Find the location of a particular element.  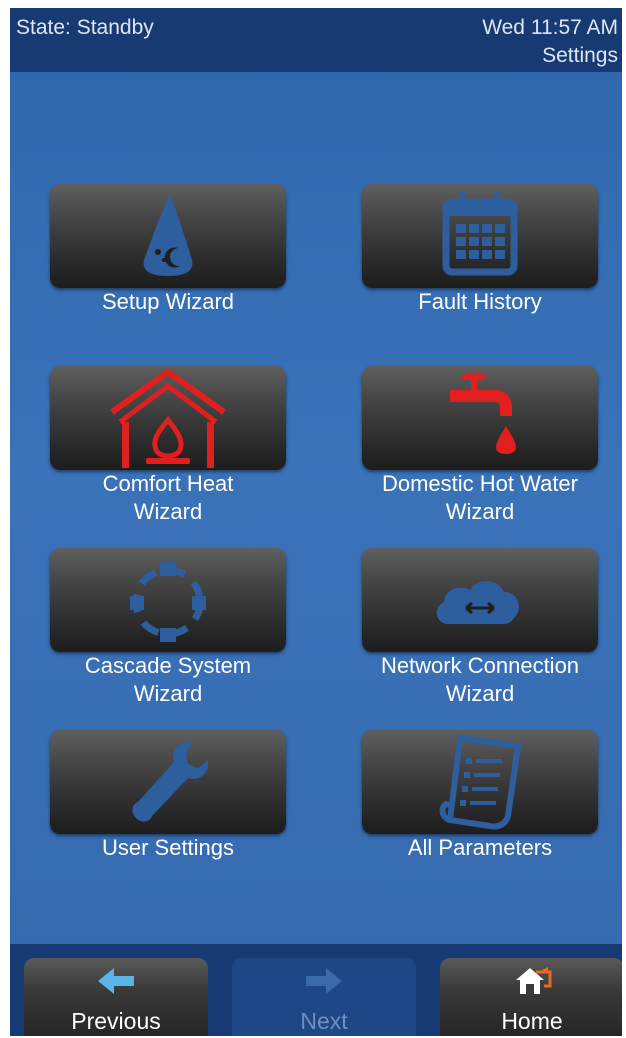

state-label: State: Standby is located at coordinates (85, 27).